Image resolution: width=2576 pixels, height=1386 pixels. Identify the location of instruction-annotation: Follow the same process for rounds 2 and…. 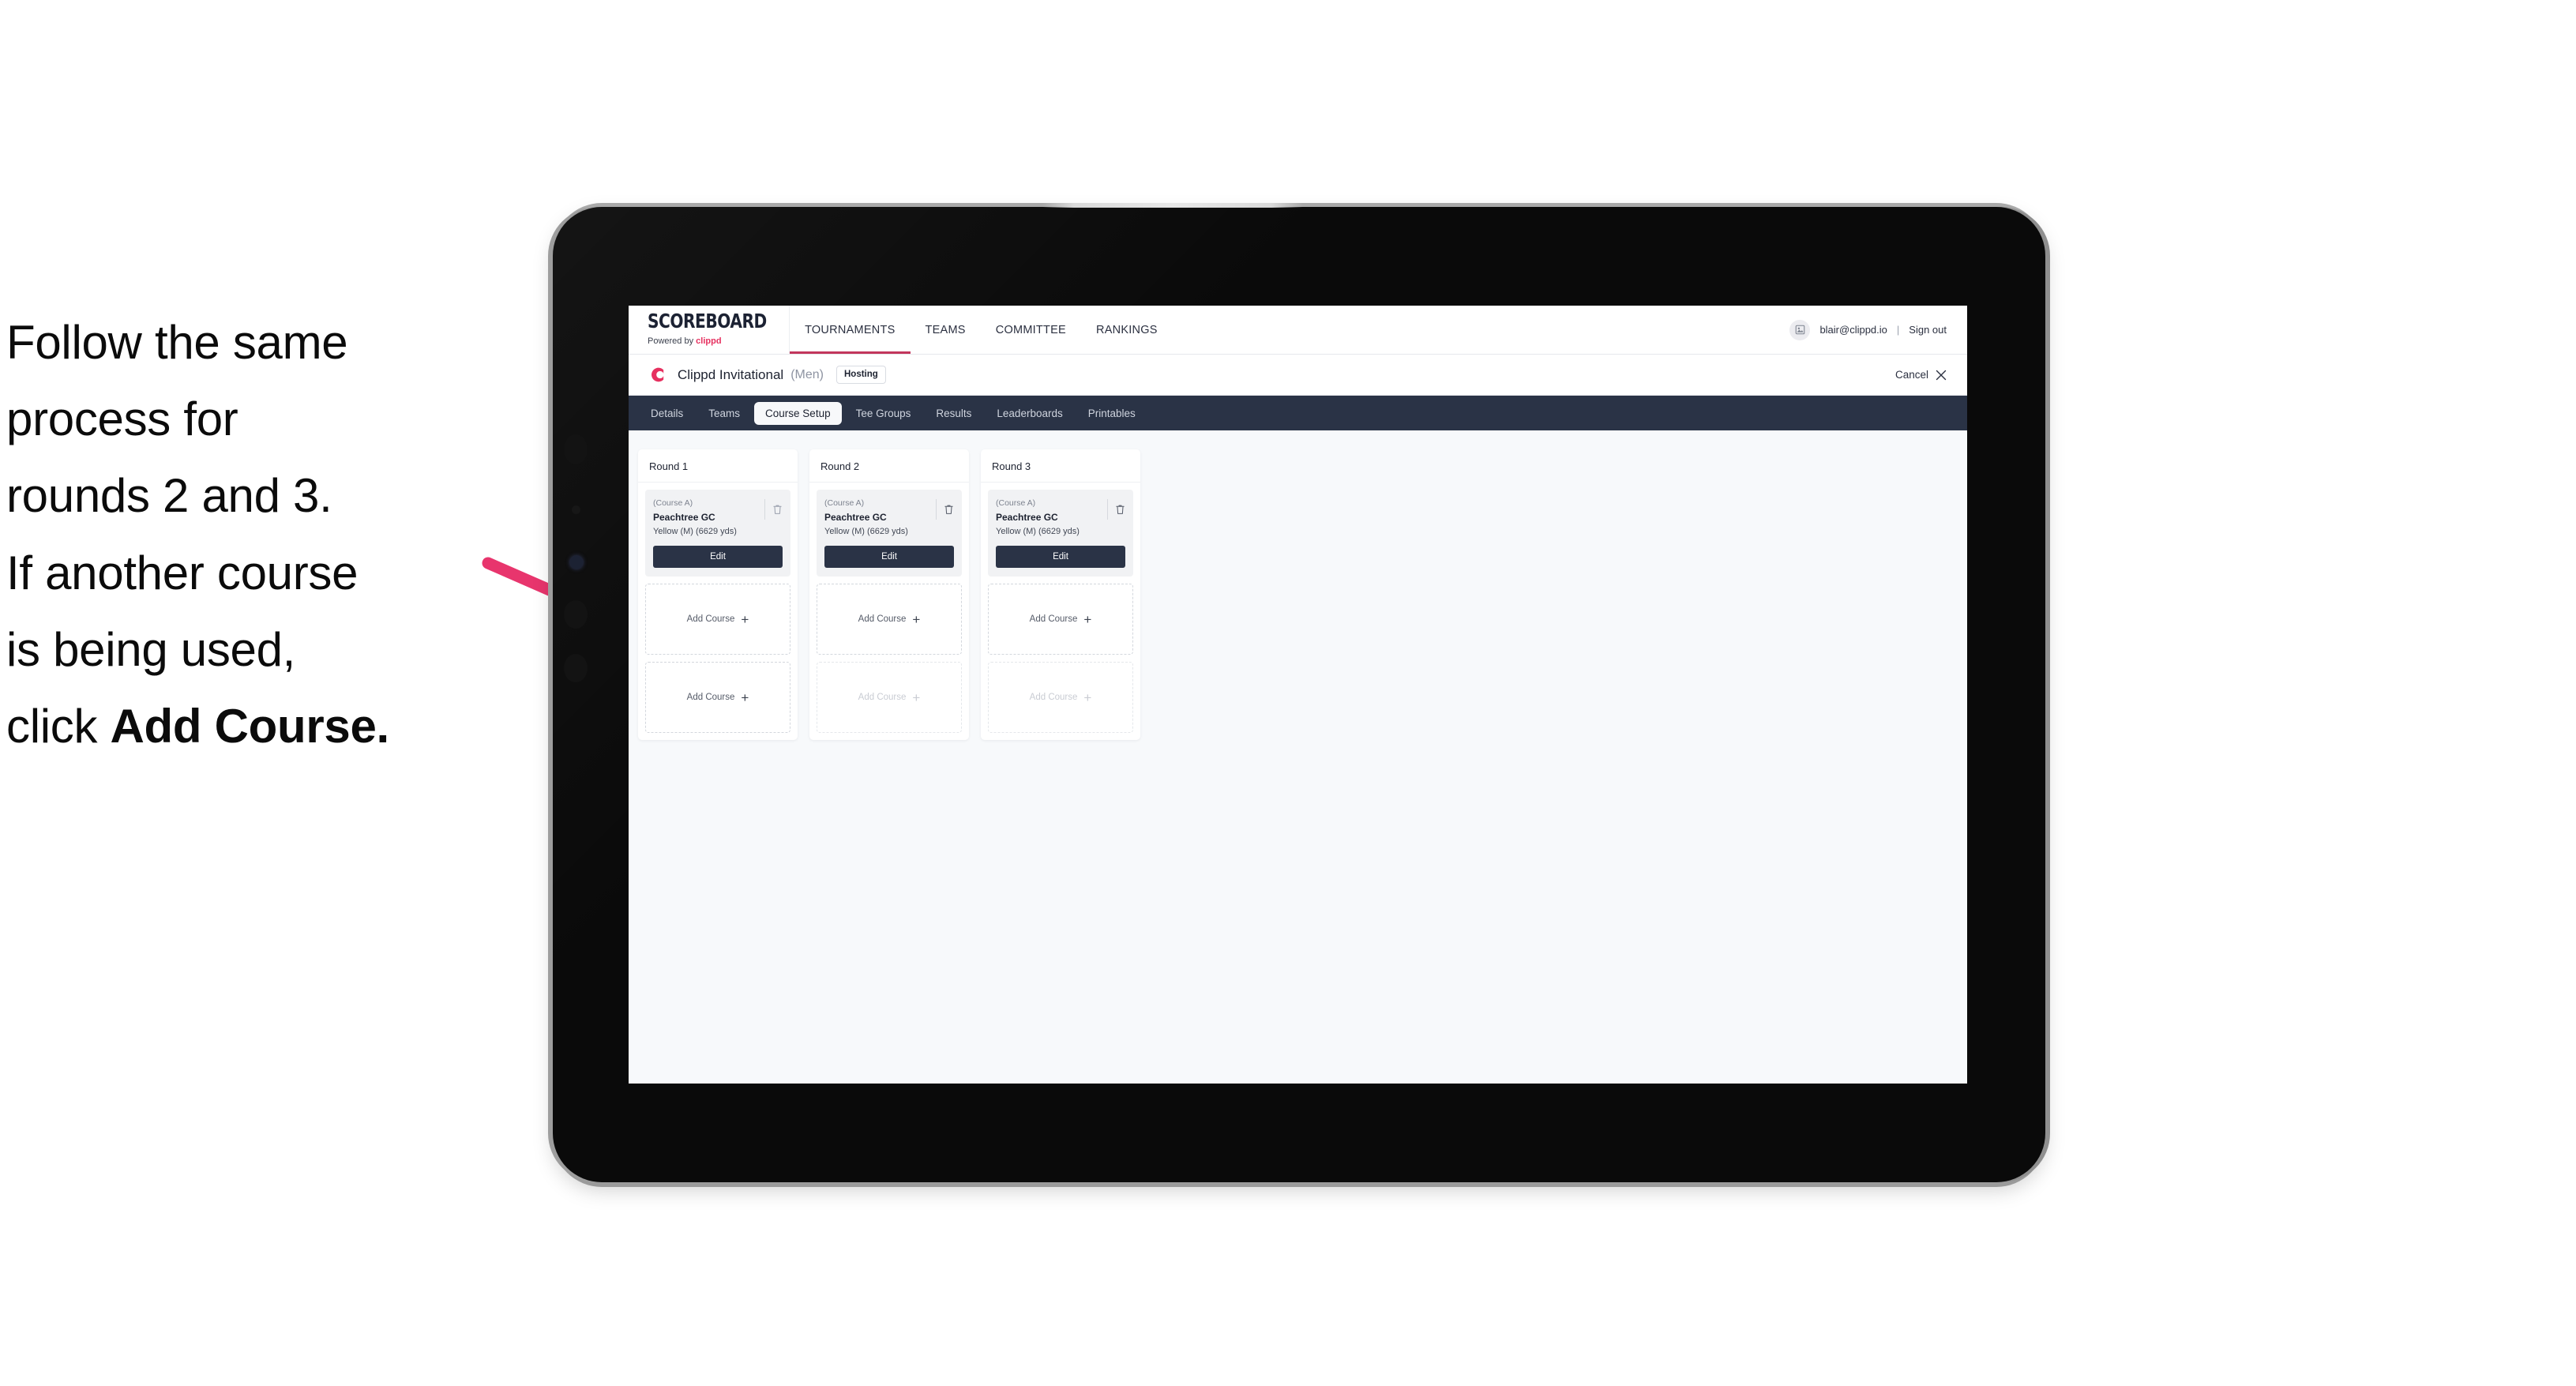
(259, 534).